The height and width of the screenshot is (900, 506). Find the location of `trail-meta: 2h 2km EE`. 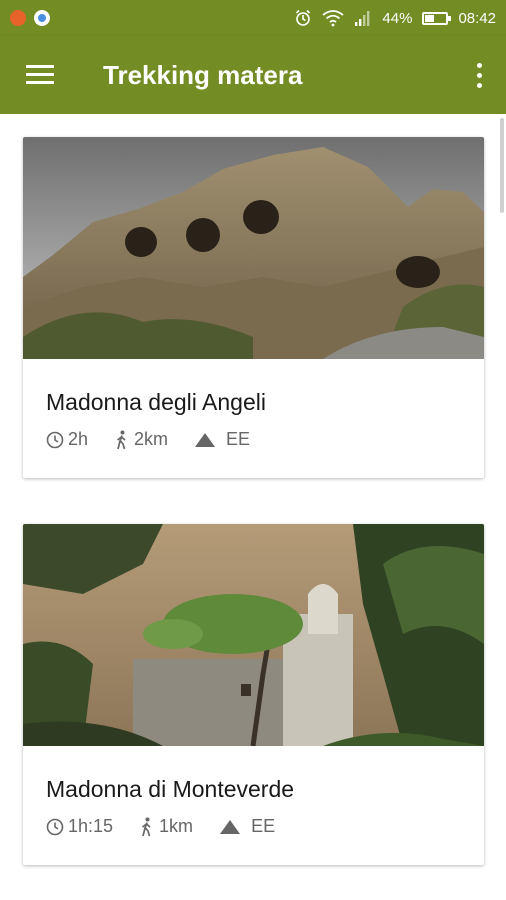

trail-meta: 2h 2km EE is located at coordinates (161, 439).